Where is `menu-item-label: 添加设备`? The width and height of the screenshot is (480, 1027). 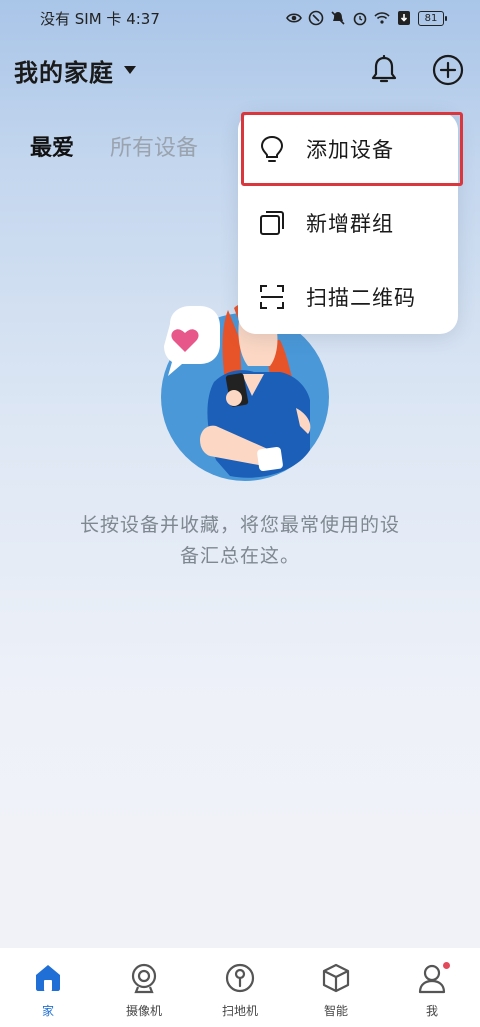
menu-item-label: 添加设备 is located at coordinates (350, 150).